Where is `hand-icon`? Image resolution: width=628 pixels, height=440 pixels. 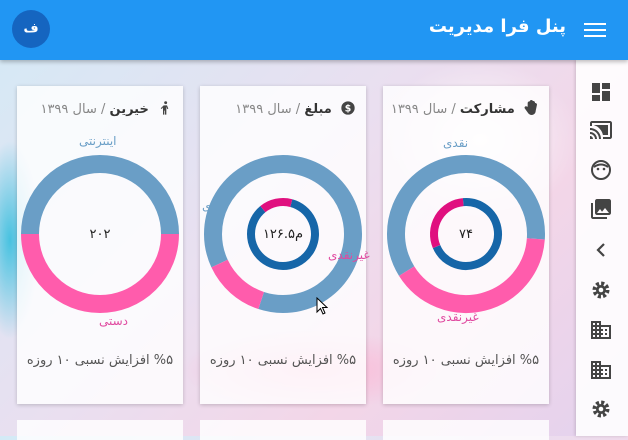
hand-icon is located at coordinates (530, 107).